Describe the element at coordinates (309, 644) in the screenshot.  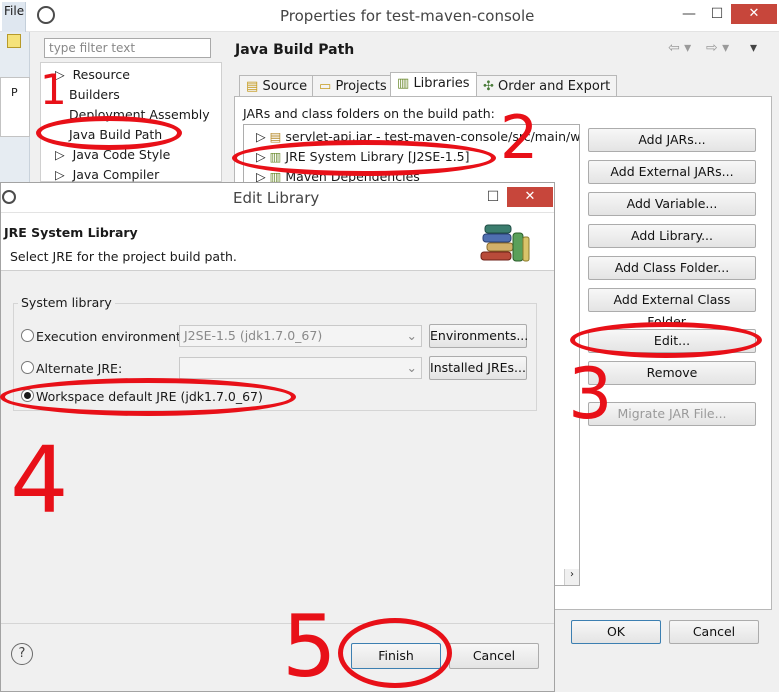
I see `annotation-5: 5` at that location.